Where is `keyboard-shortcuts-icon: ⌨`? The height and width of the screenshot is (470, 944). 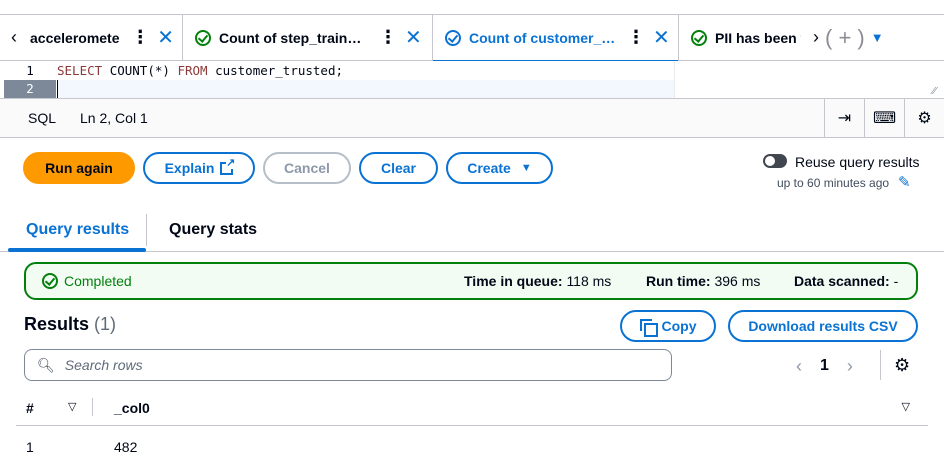 keyboard-shortcuts-icon: ⌨ is located at coordinates (884, 118).